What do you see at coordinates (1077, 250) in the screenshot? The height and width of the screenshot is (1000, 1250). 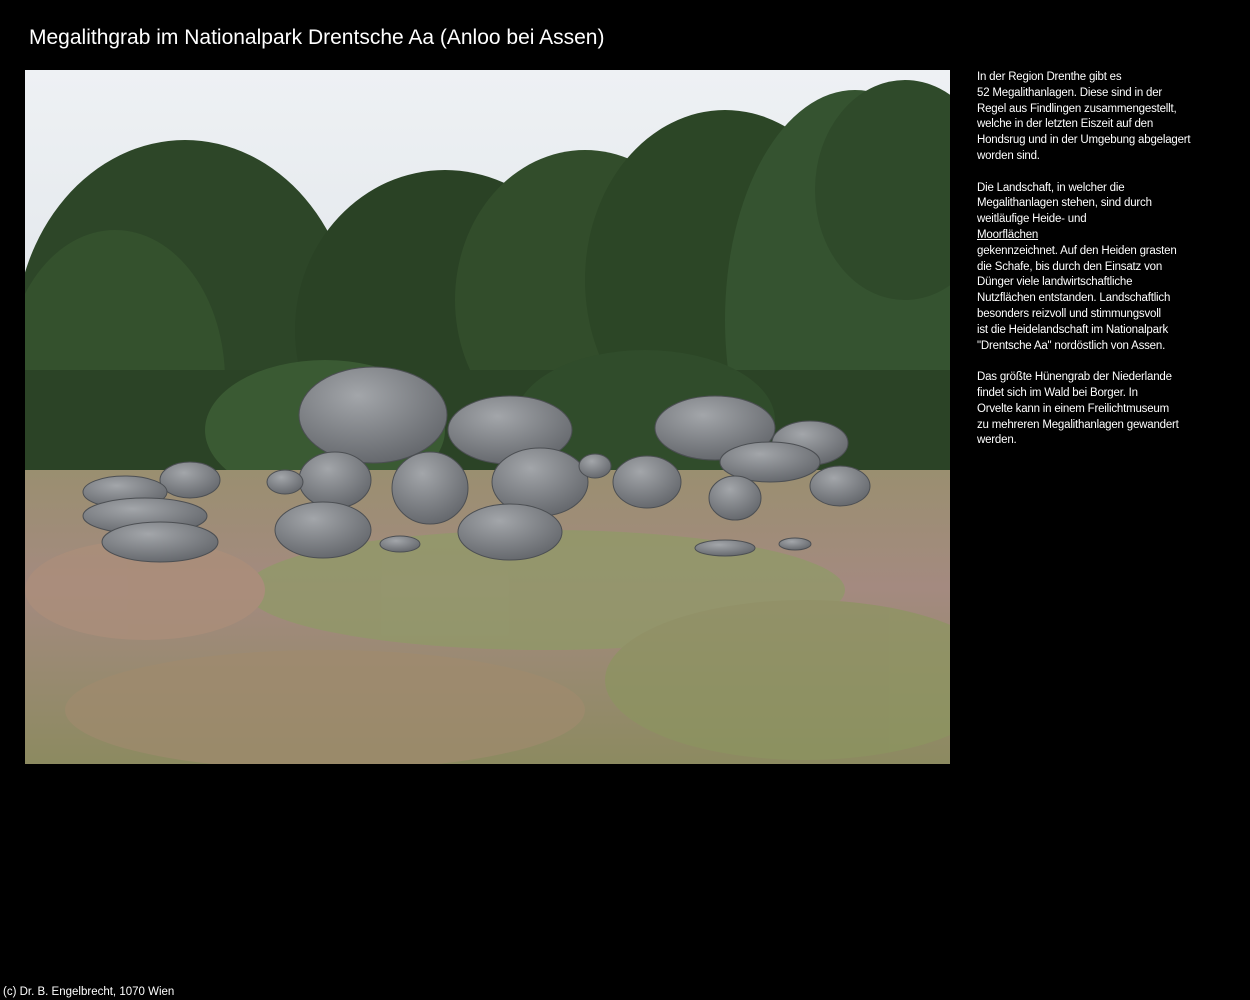 I see `text-line: gekennzeichnet. Auf den Heiden grasten` at bounding box center [1077, 250].